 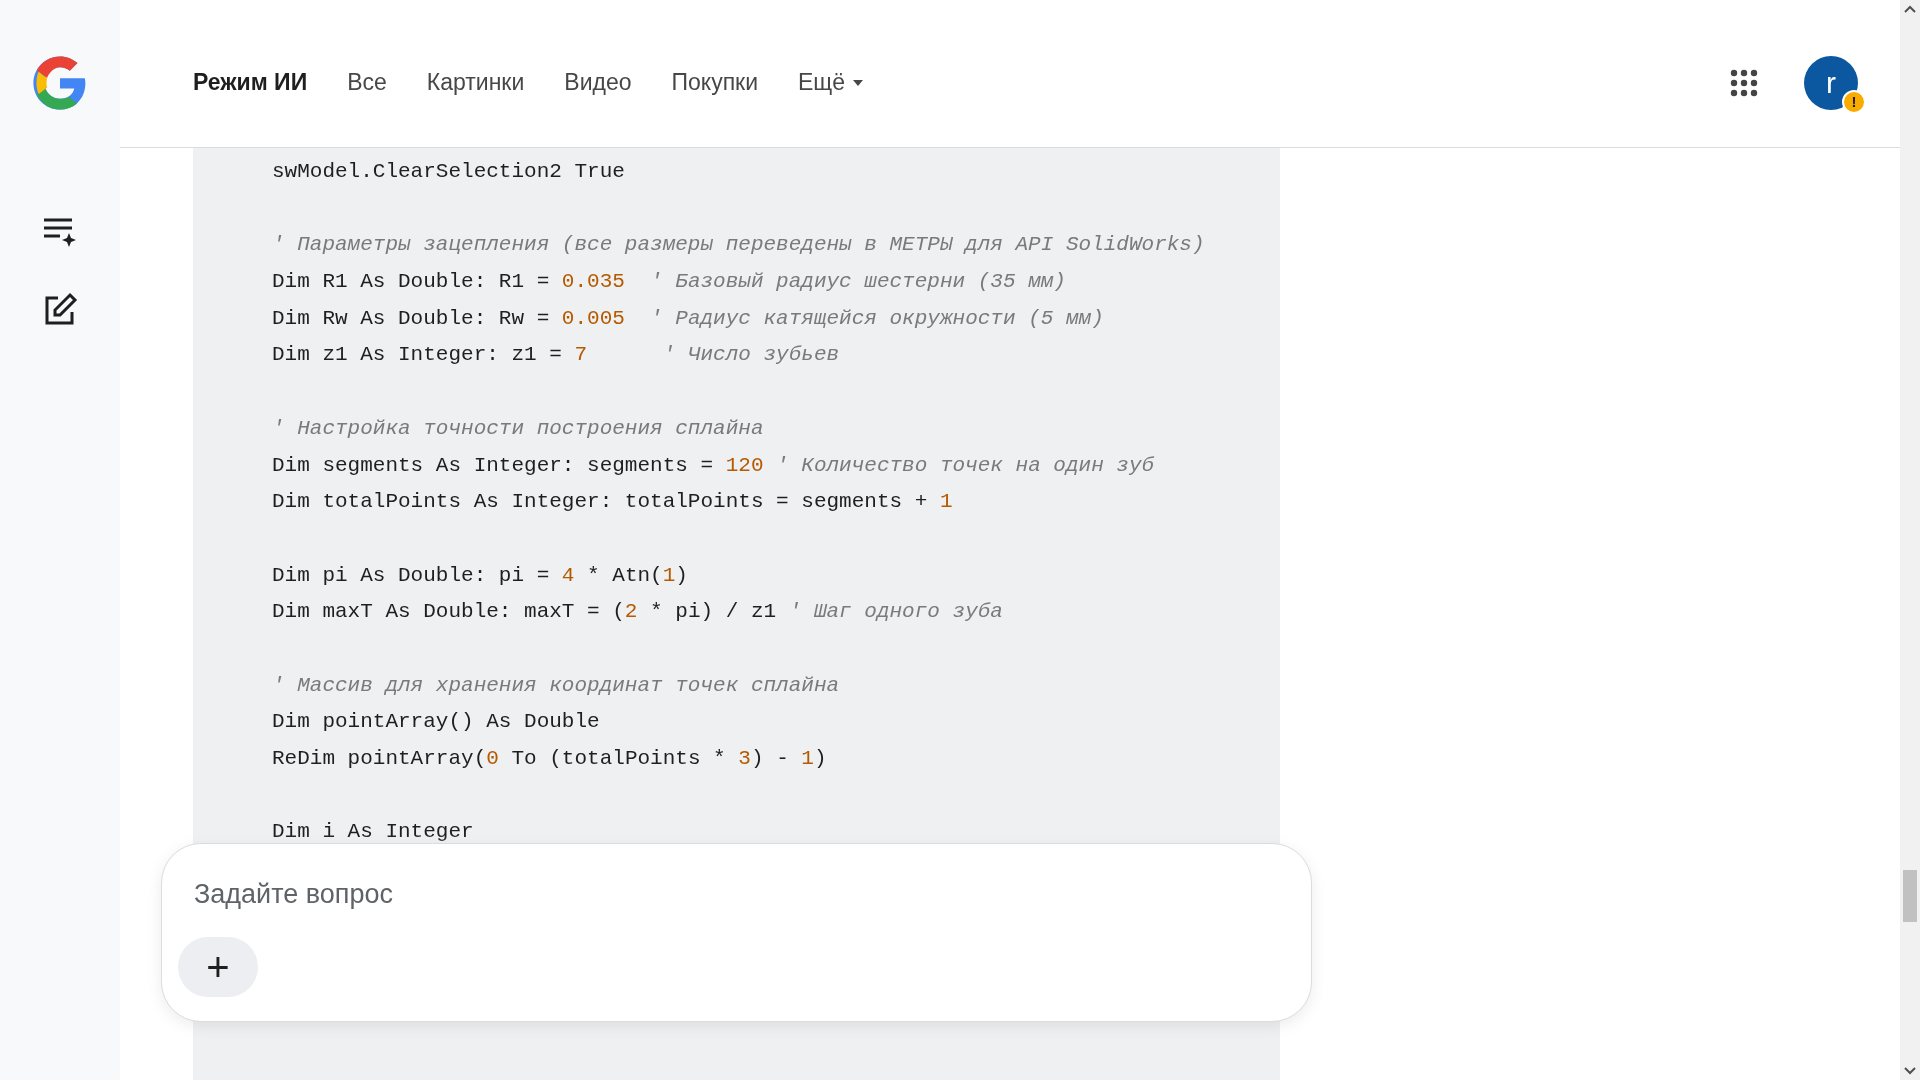 What do you see at coordinates (1910, 896) in the screenshot?
I see `scrollbar-thumb` at bounding box center [1910, 896].